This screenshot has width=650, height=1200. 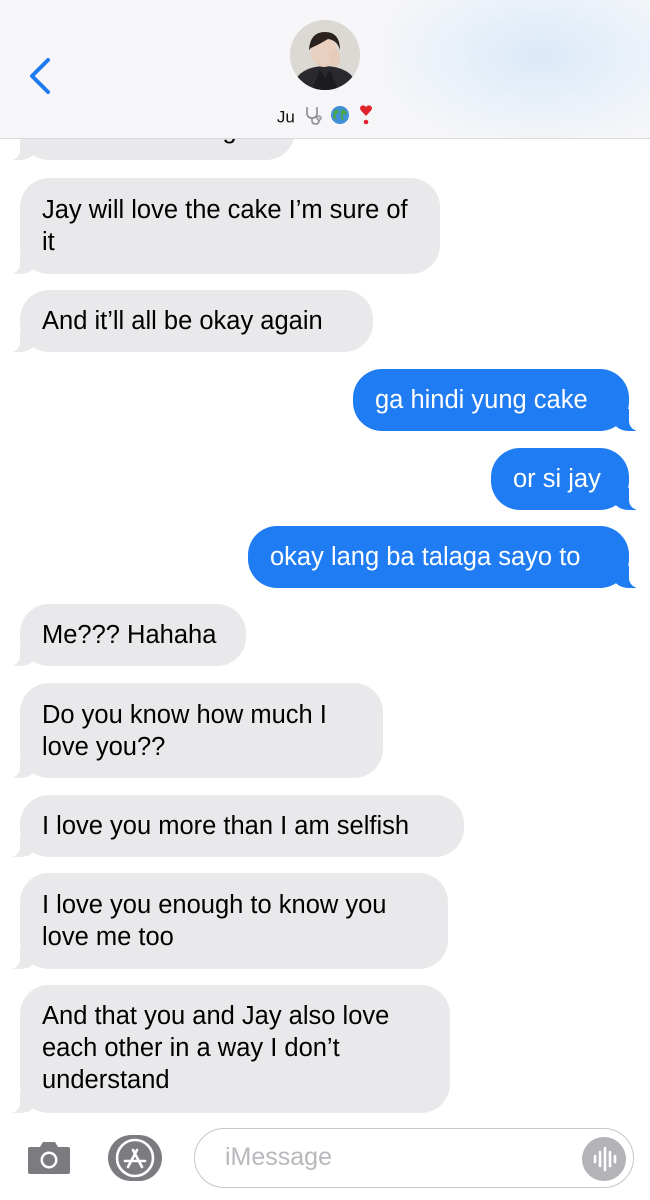 What do you see at coordinates (184, 731) in the screenshot?
I see `message-text: Do you know how much I love you??` at bounding box center [184, 731].